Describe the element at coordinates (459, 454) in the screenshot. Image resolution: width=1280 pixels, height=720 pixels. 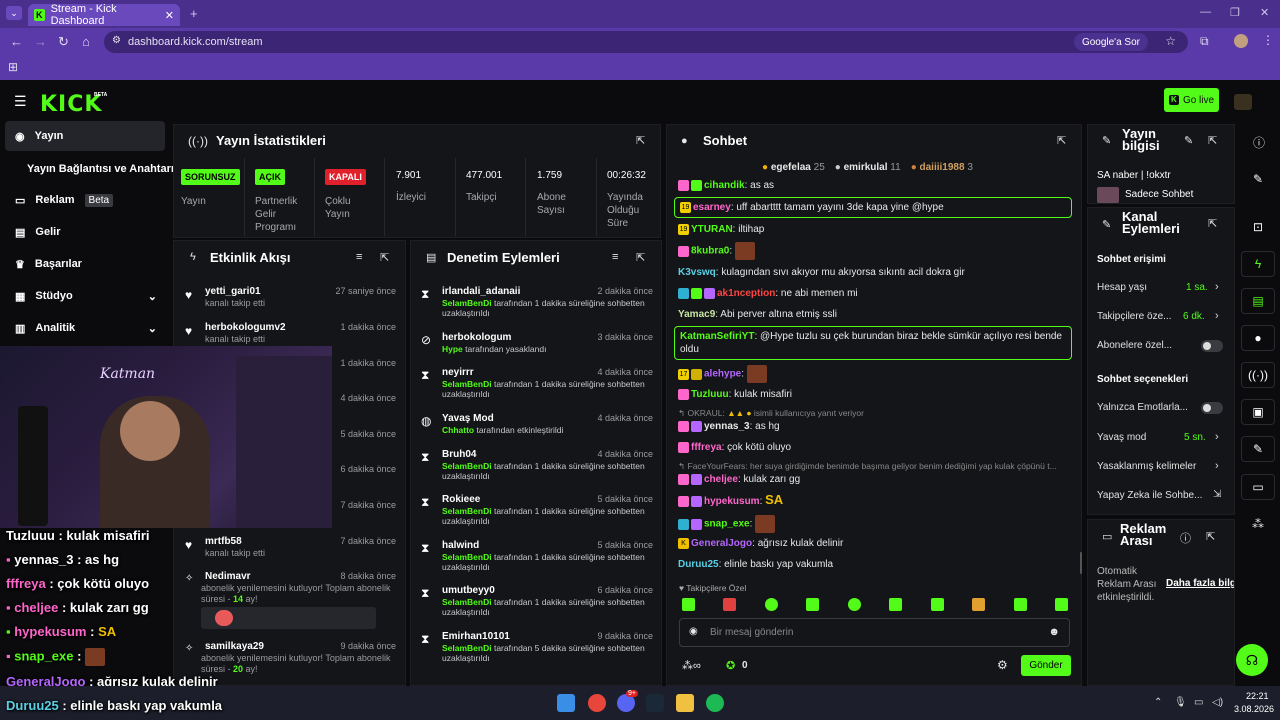
I see `mod-target: Bruh04` at that location.